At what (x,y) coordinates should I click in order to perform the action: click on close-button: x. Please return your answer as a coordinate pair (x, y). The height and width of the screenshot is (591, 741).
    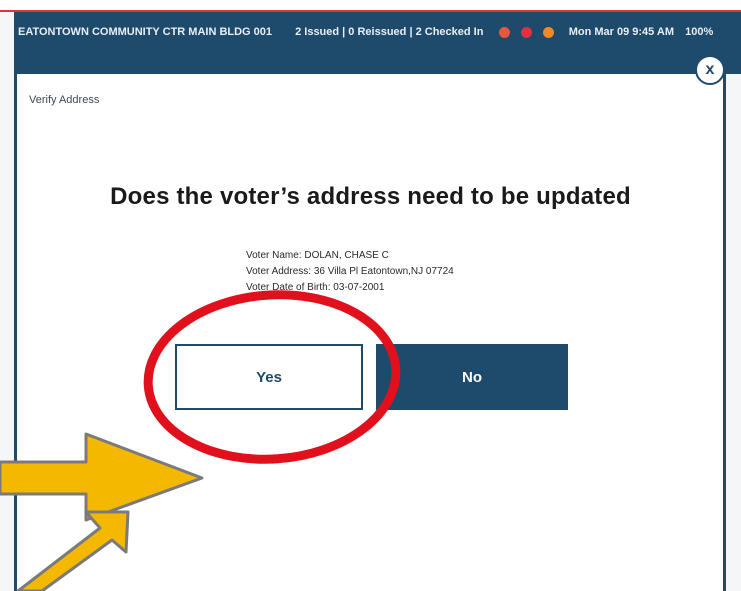
    Looking at the image, I should click on (710, 70).